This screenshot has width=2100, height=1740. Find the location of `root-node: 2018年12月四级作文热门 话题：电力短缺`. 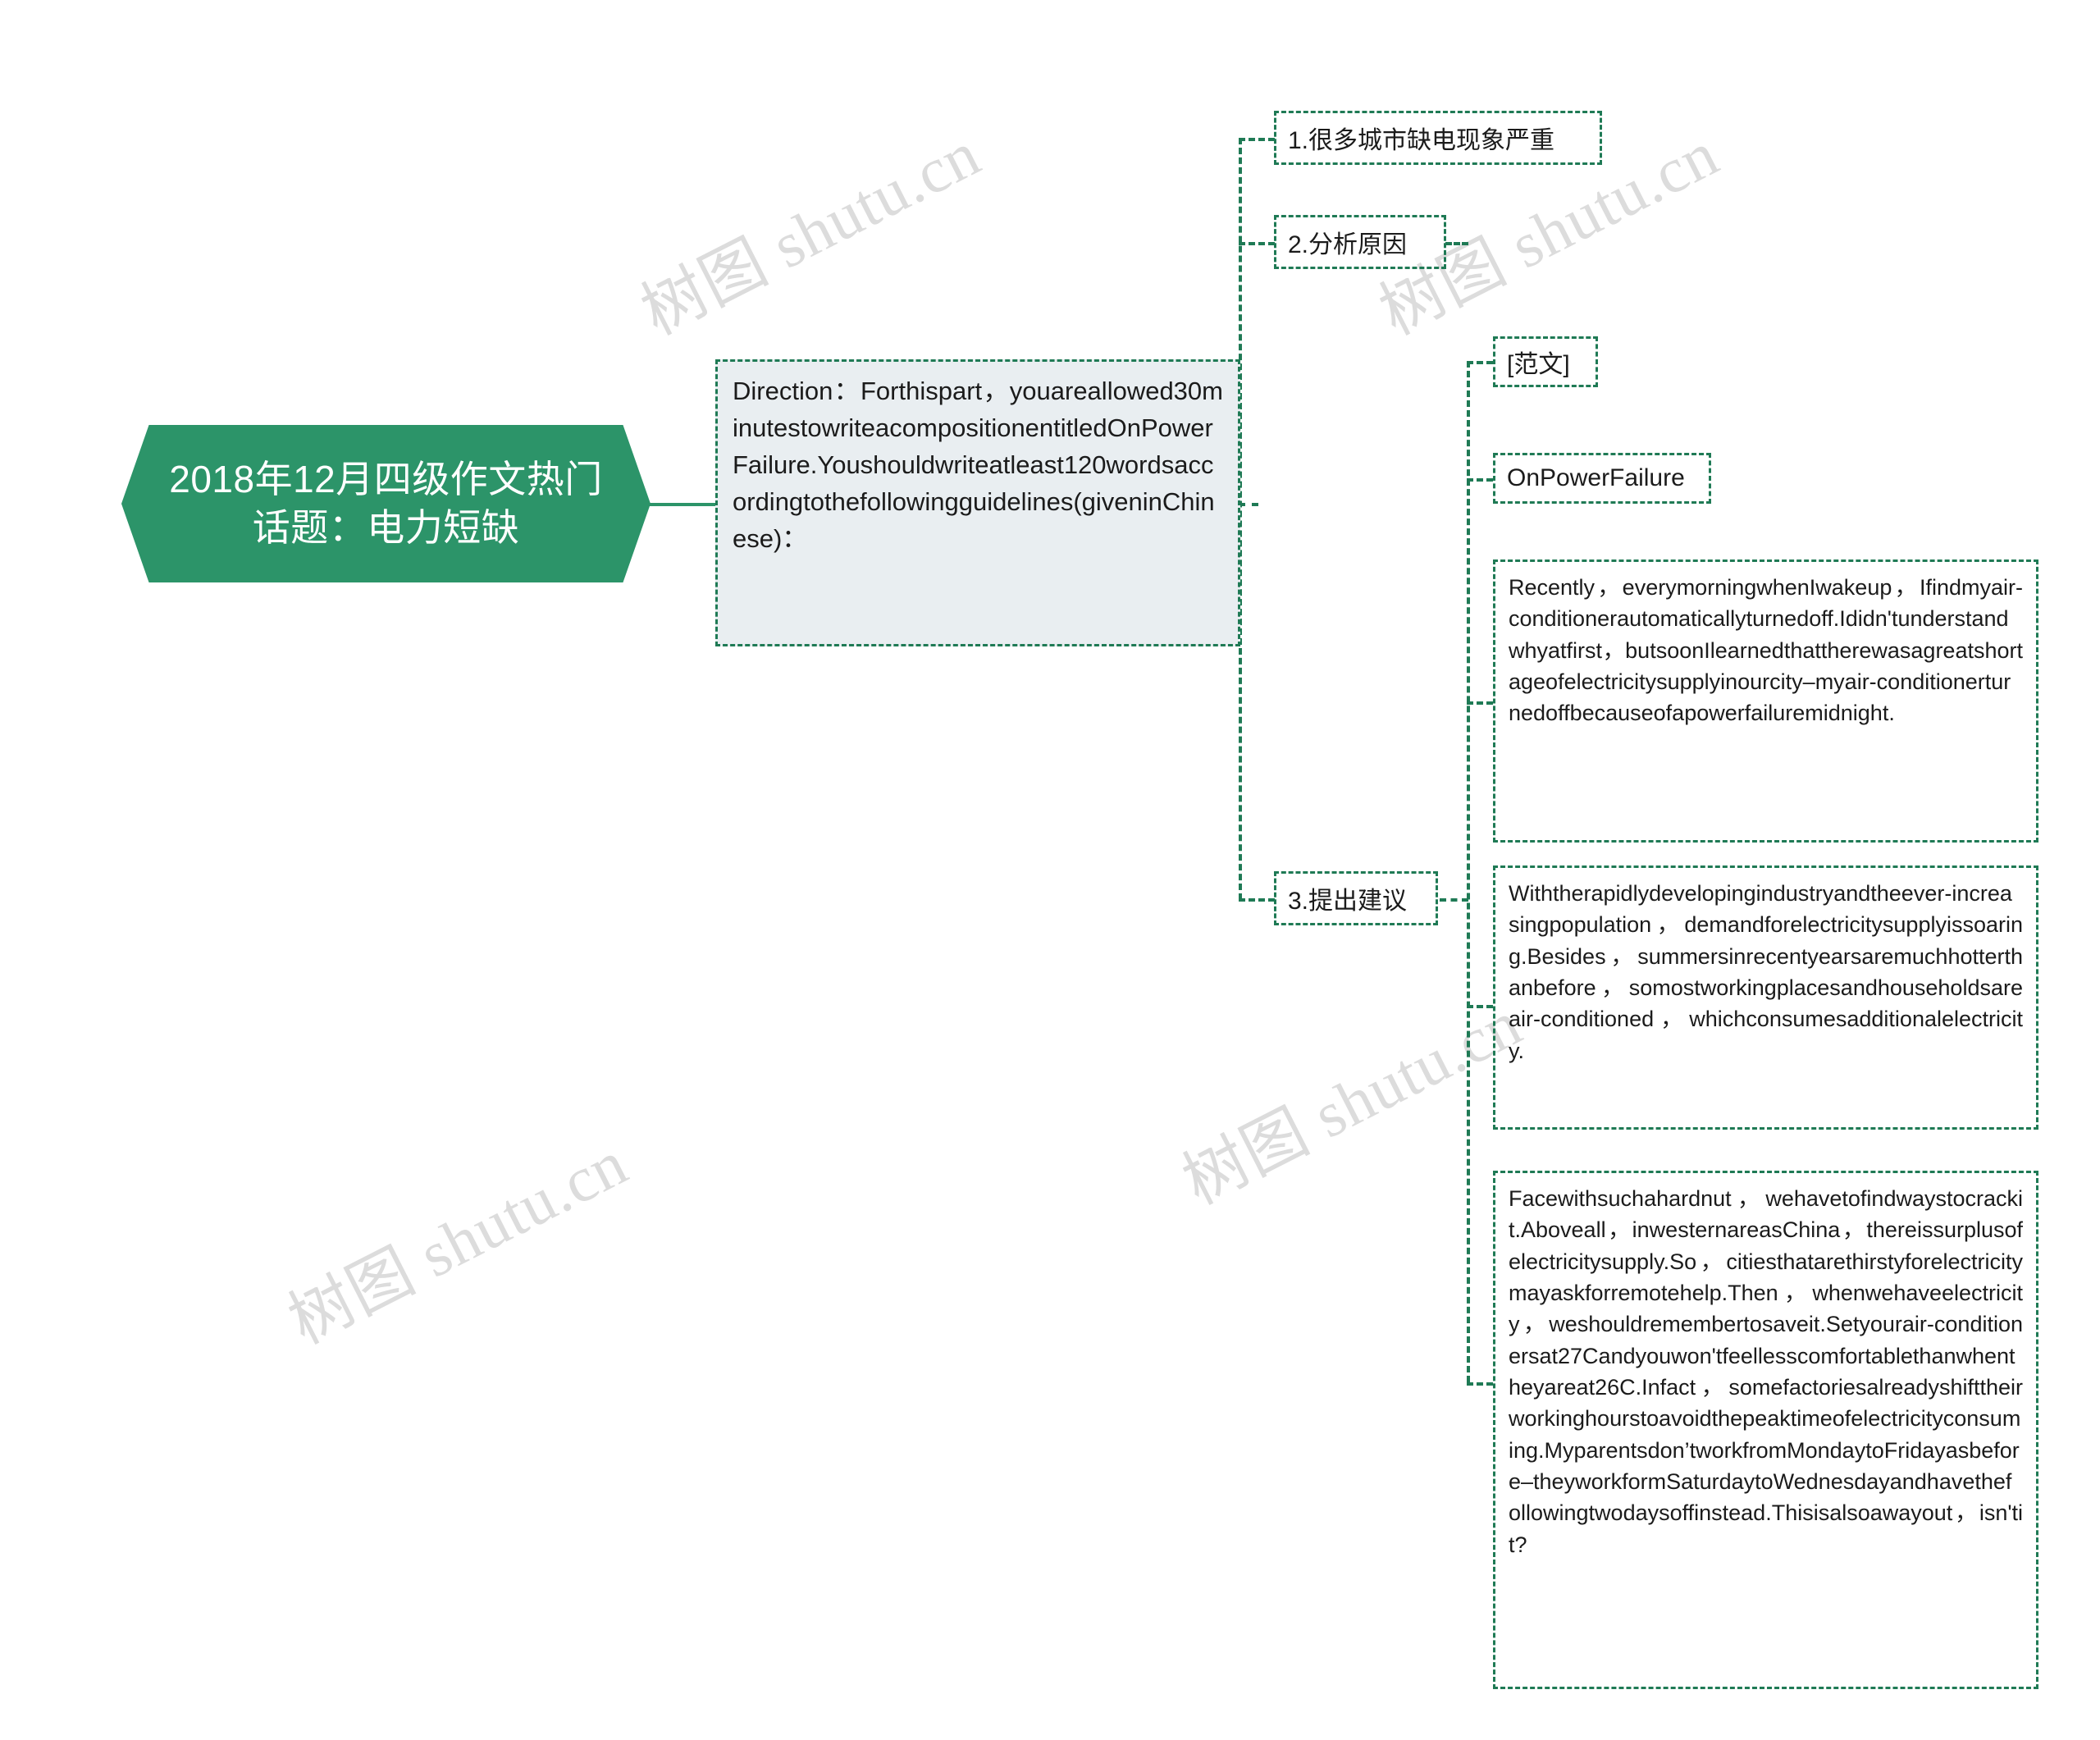

root-node: 2018年12月四级作文热门 话题：电力短缺 is located at coordinates (386, 504).